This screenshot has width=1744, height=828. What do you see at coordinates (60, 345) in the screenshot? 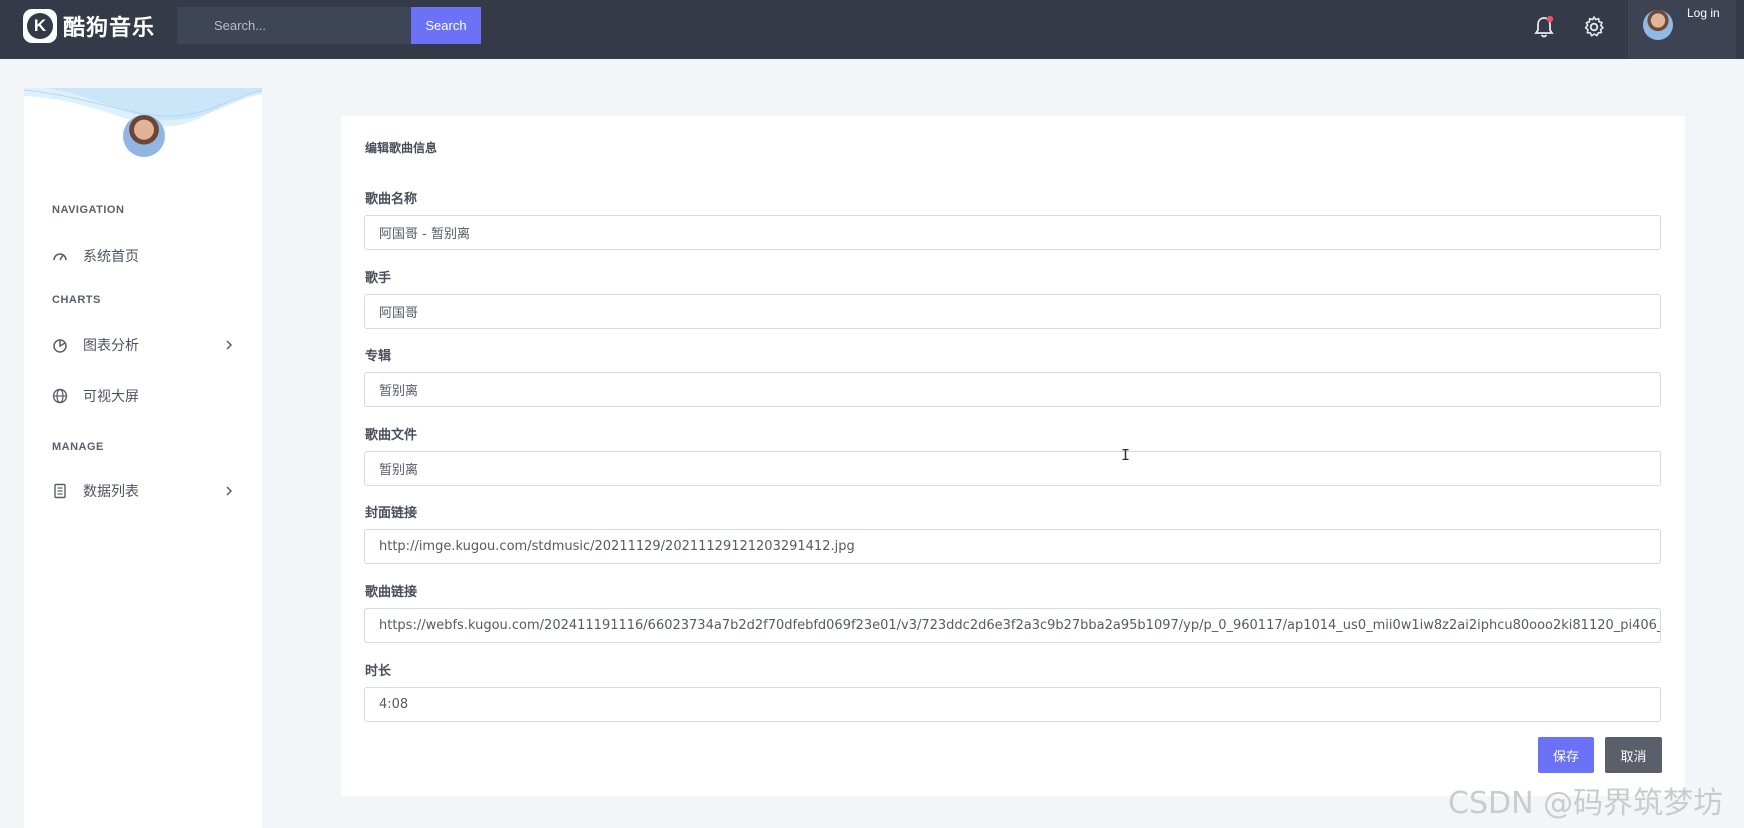
I see `chart-pie-icon` at bounding box center [60, 345].